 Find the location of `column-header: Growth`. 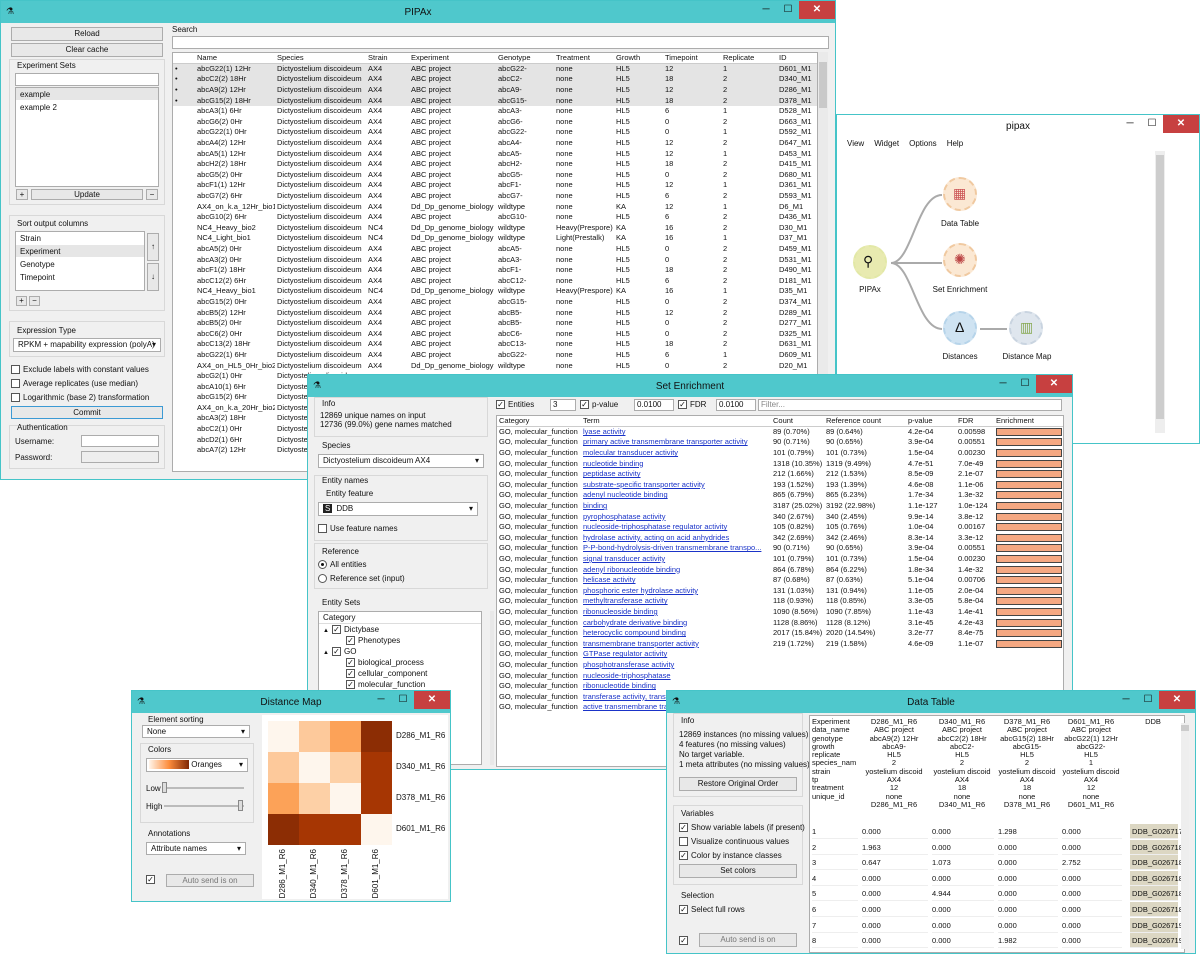

column-header: Growth is located at coordinates (638, 58).